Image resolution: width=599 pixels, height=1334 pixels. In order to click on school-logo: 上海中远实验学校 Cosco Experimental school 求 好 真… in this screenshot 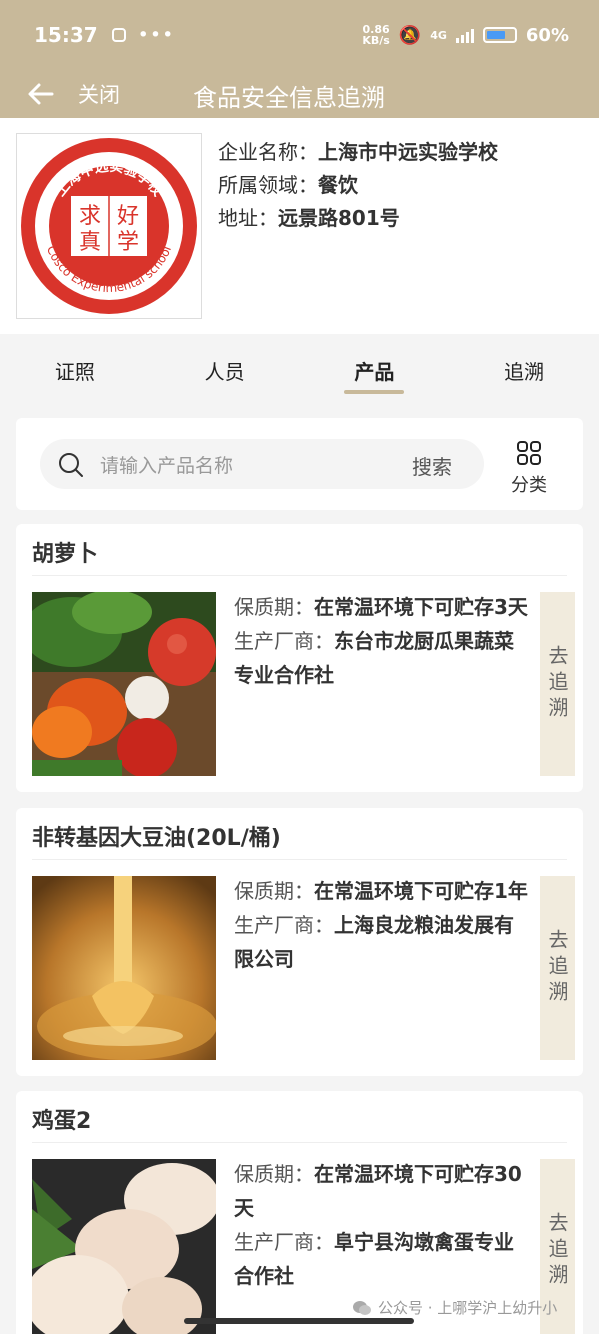, I will do `click(109, 226)`.